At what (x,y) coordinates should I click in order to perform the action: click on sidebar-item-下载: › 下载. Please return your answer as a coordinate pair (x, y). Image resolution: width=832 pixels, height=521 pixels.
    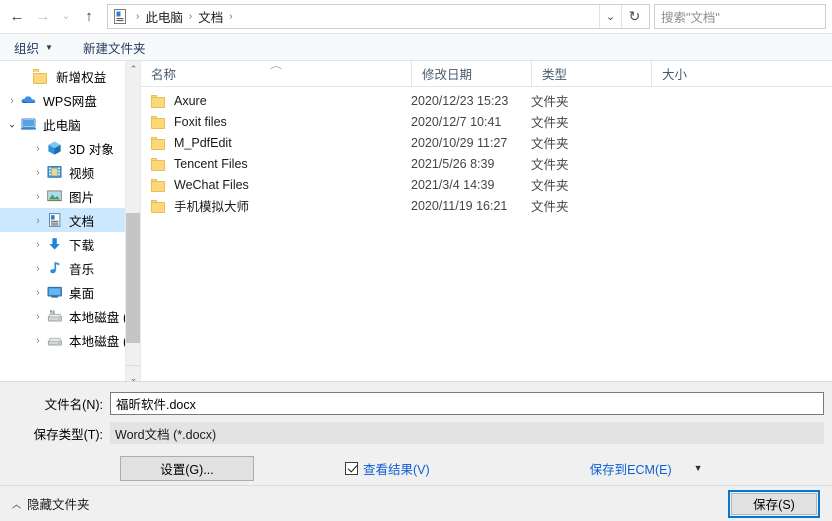
    Looking at the image, I should click on (70, 244).